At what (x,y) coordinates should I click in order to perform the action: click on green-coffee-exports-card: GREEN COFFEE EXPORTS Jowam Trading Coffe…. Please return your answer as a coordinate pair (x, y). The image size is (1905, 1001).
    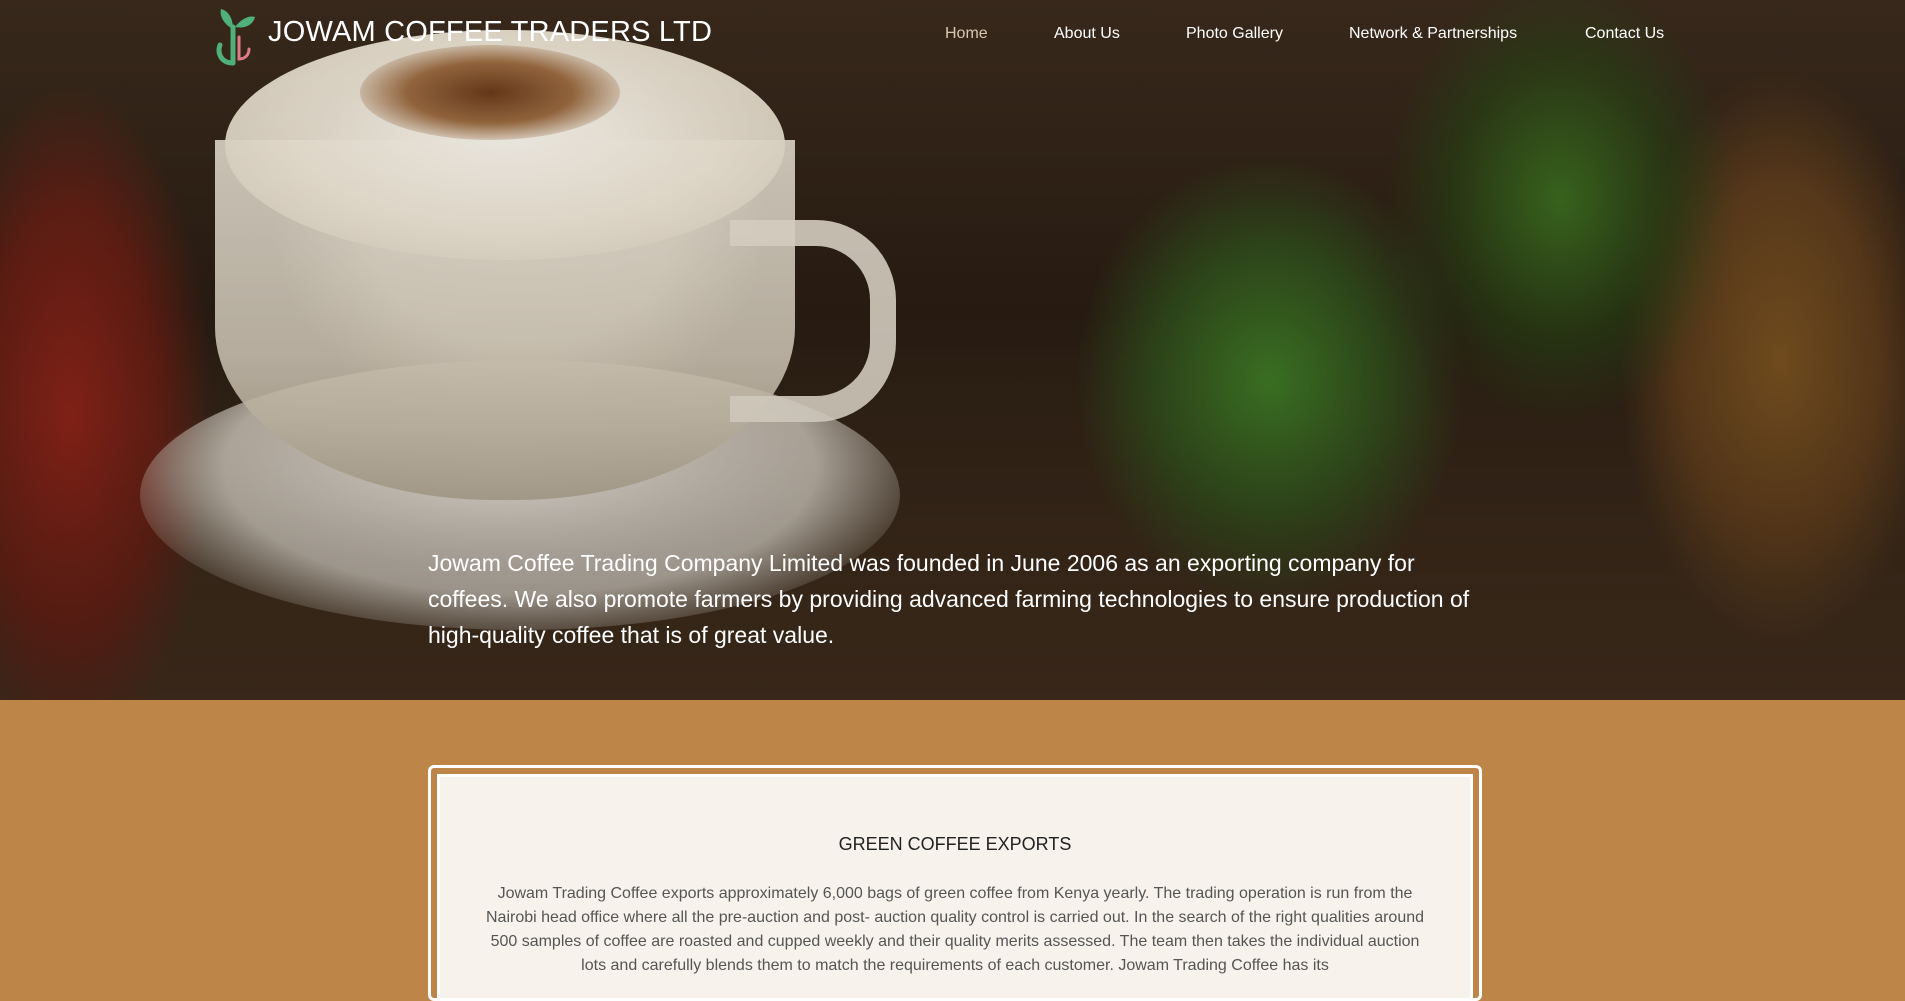
    Looking at the image, I should click on (955, 883).